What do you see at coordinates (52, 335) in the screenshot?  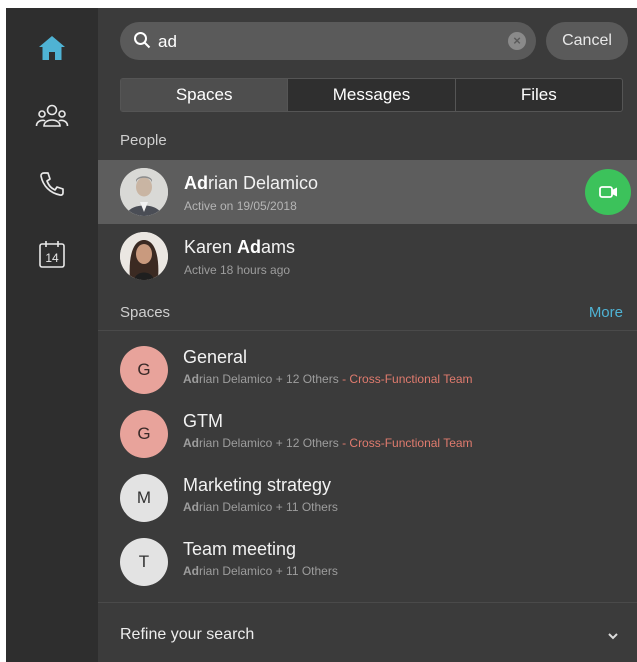 I see `nav-rail: 14` at bounding box center [52, 335].